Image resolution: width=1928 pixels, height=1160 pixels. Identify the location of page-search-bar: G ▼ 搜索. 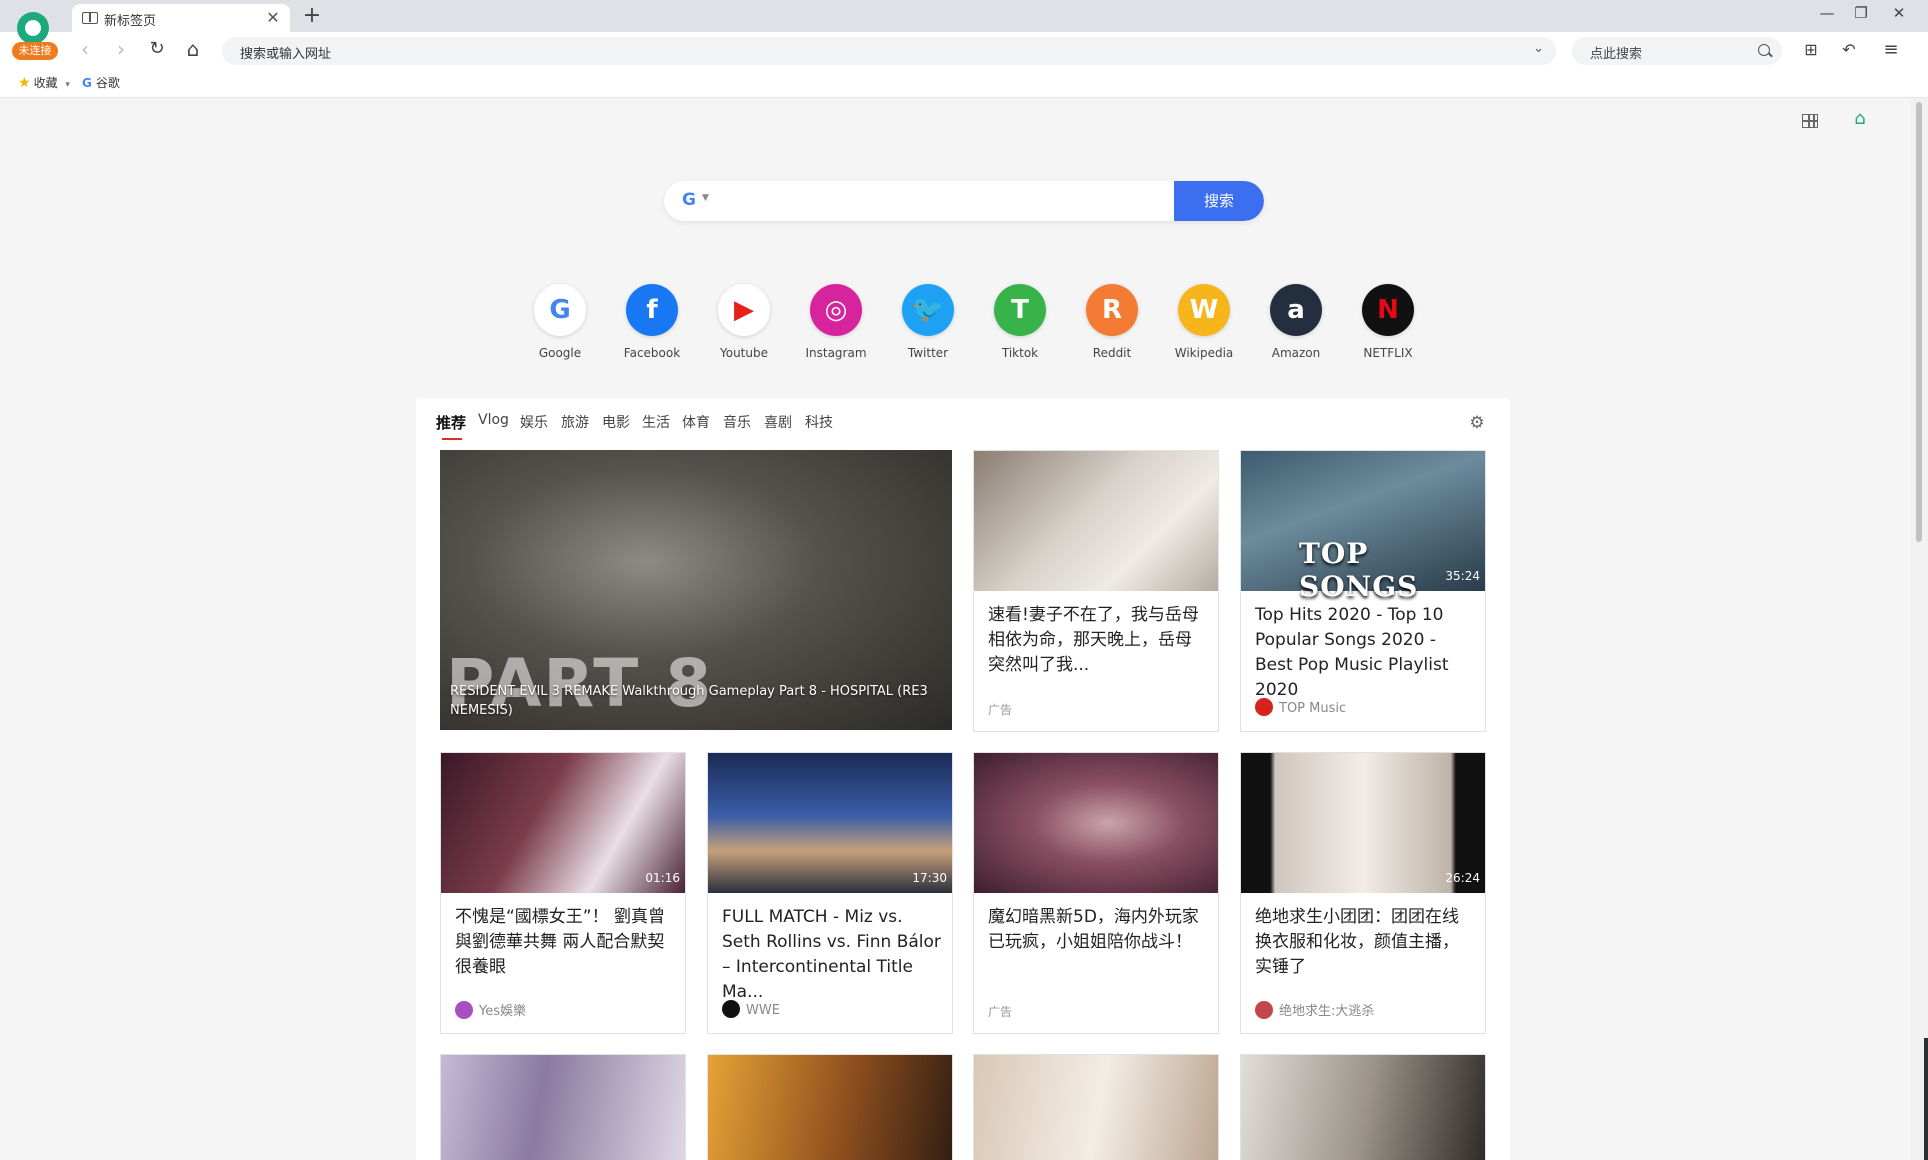
(964, 201).